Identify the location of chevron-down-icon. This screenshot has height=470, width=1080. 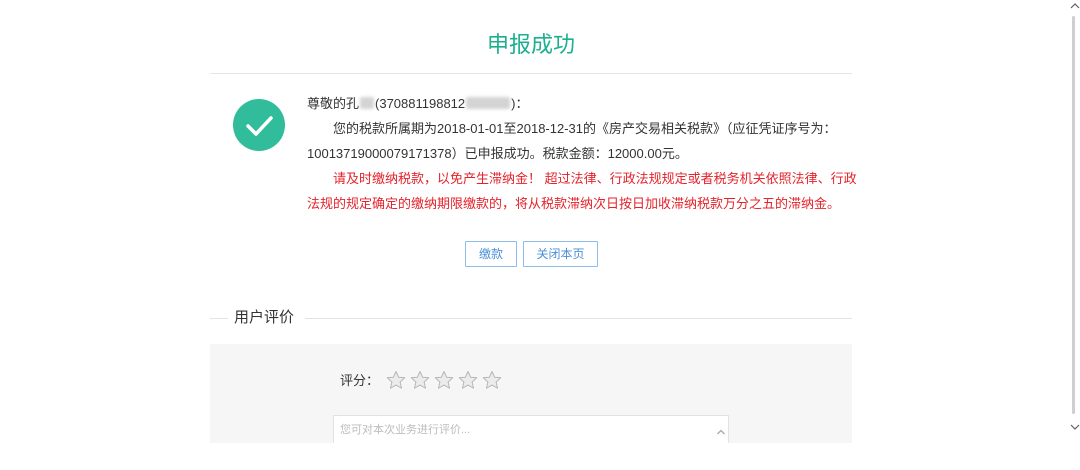
(1074, 427).